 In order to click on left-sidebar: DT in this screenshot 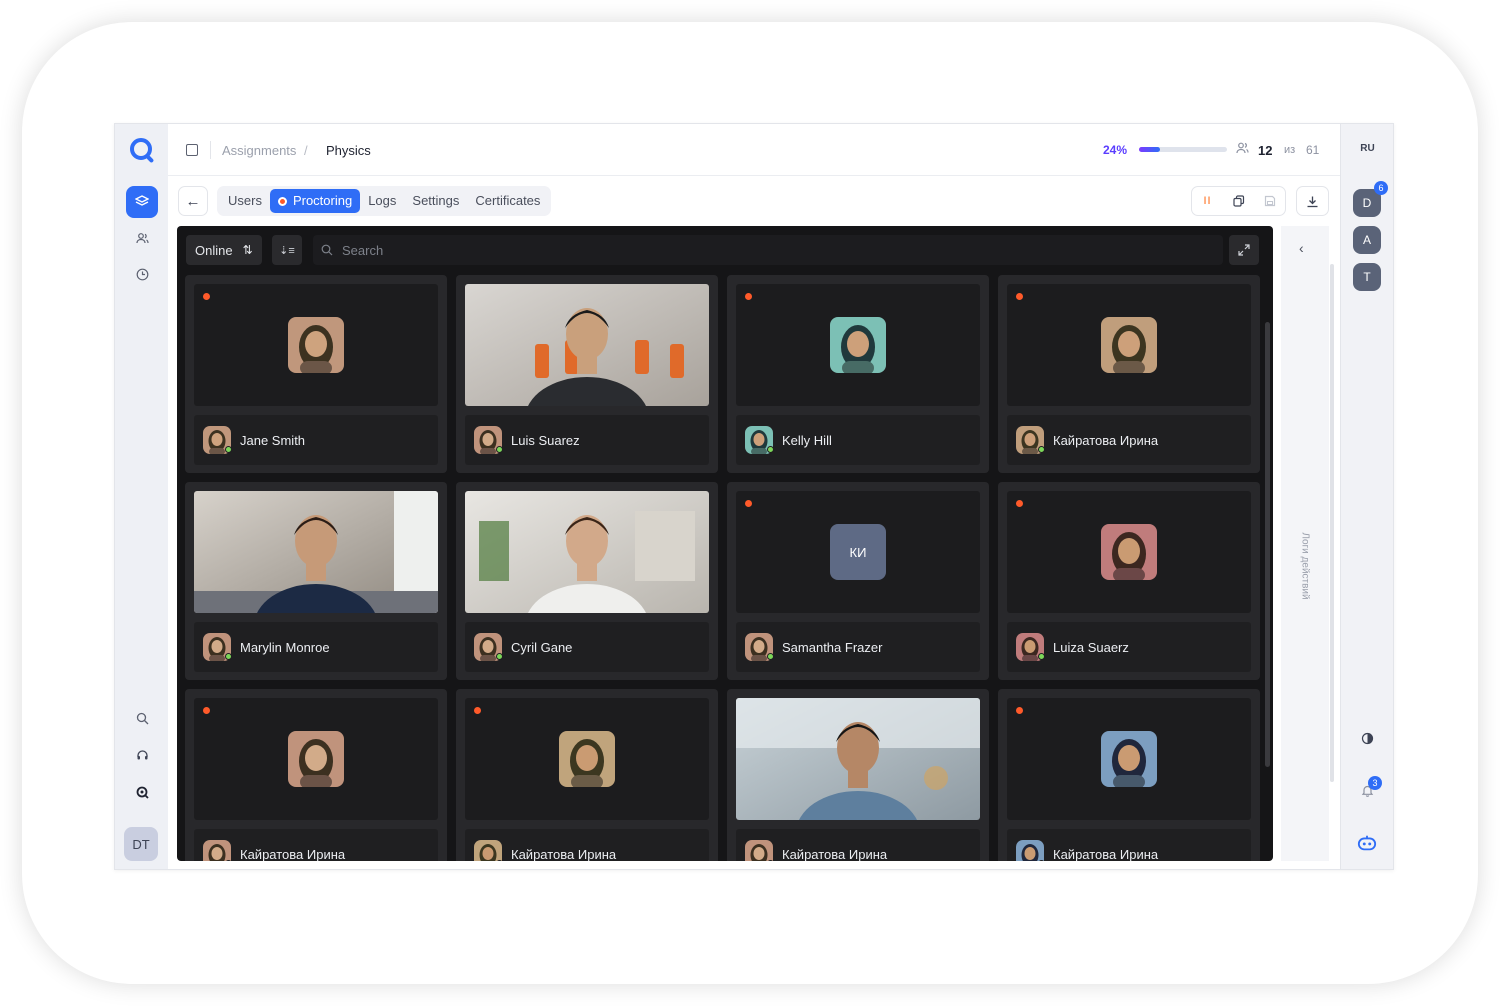, I will do `click(141, 496)`.